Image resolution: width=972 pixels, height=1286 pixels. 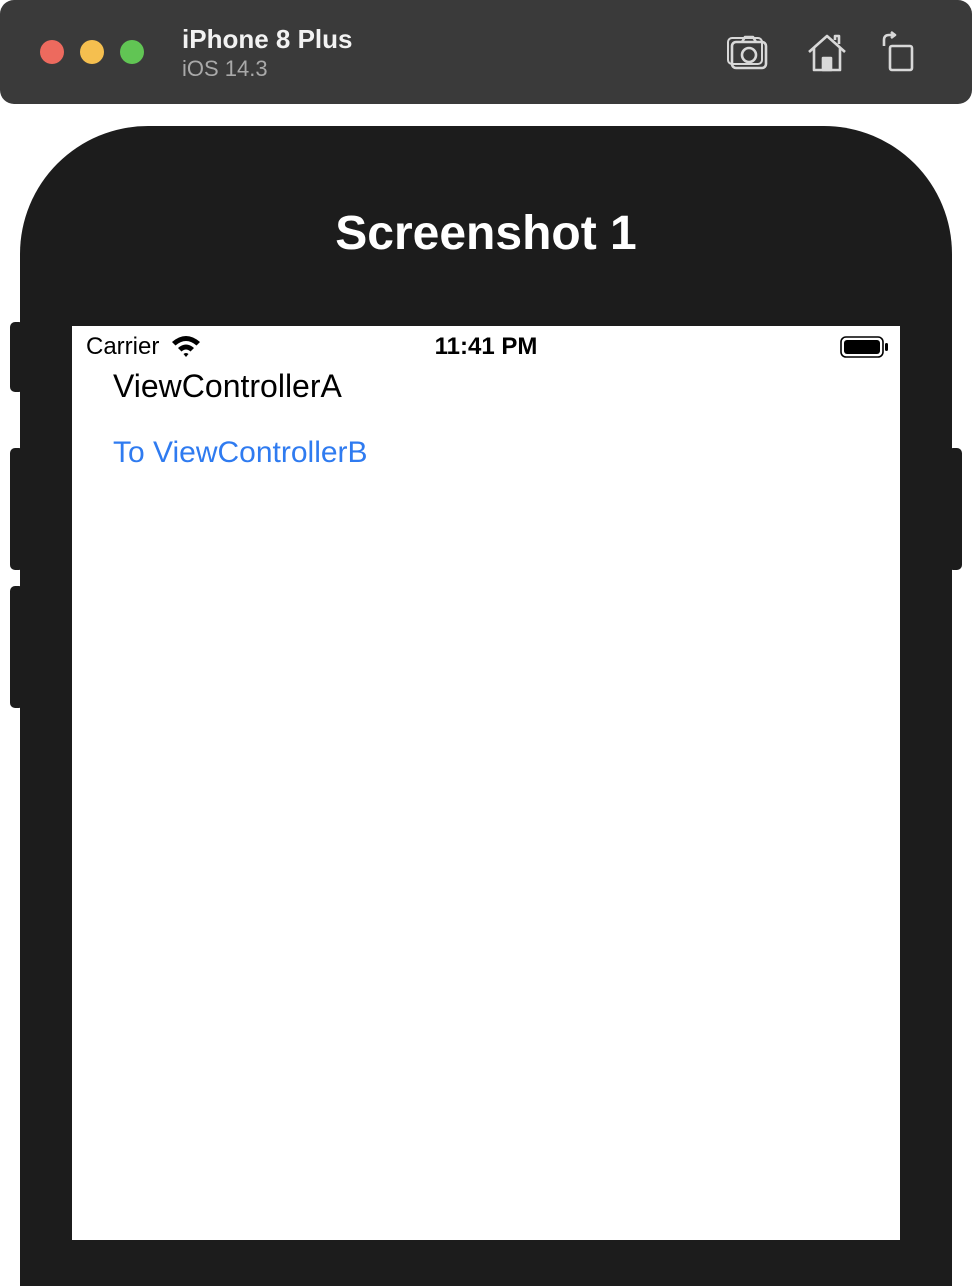 I want to click on home-icon, so click(x=827, y=53).